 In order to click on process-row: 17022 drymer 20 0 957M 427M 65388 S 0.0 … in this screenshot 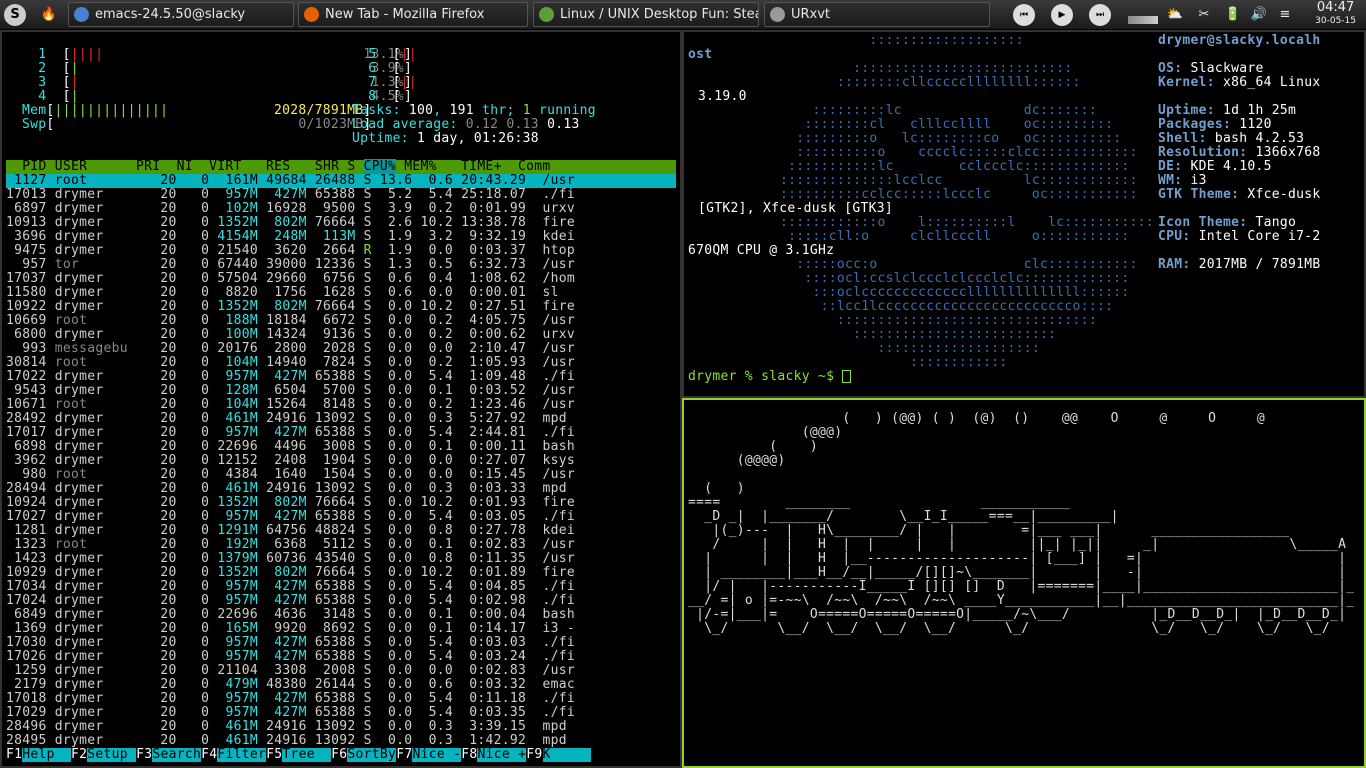, I will do `click(341, 377)`.